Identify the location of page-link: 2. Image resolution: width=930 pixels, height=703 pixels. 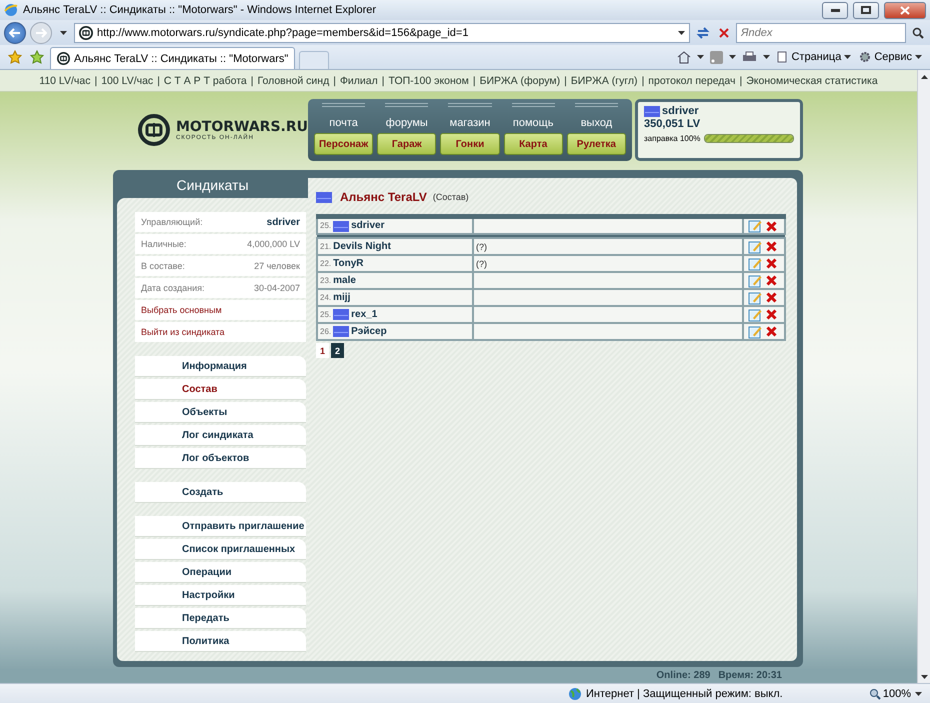
(337, 350).